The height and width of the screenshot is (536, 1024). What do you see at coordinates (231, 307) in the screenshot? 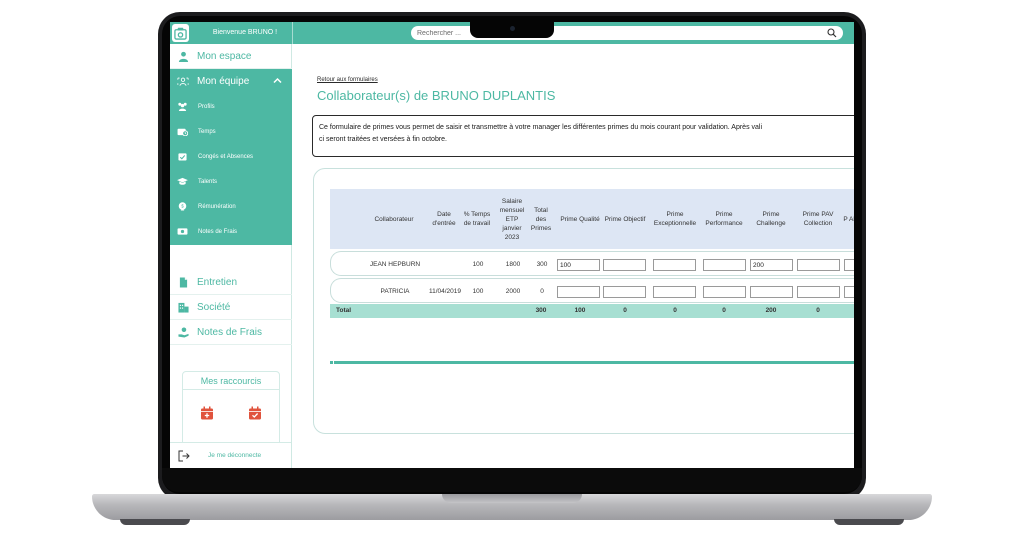
I see `sidebar-item-societe: Société` at bounding box center [231, 307].